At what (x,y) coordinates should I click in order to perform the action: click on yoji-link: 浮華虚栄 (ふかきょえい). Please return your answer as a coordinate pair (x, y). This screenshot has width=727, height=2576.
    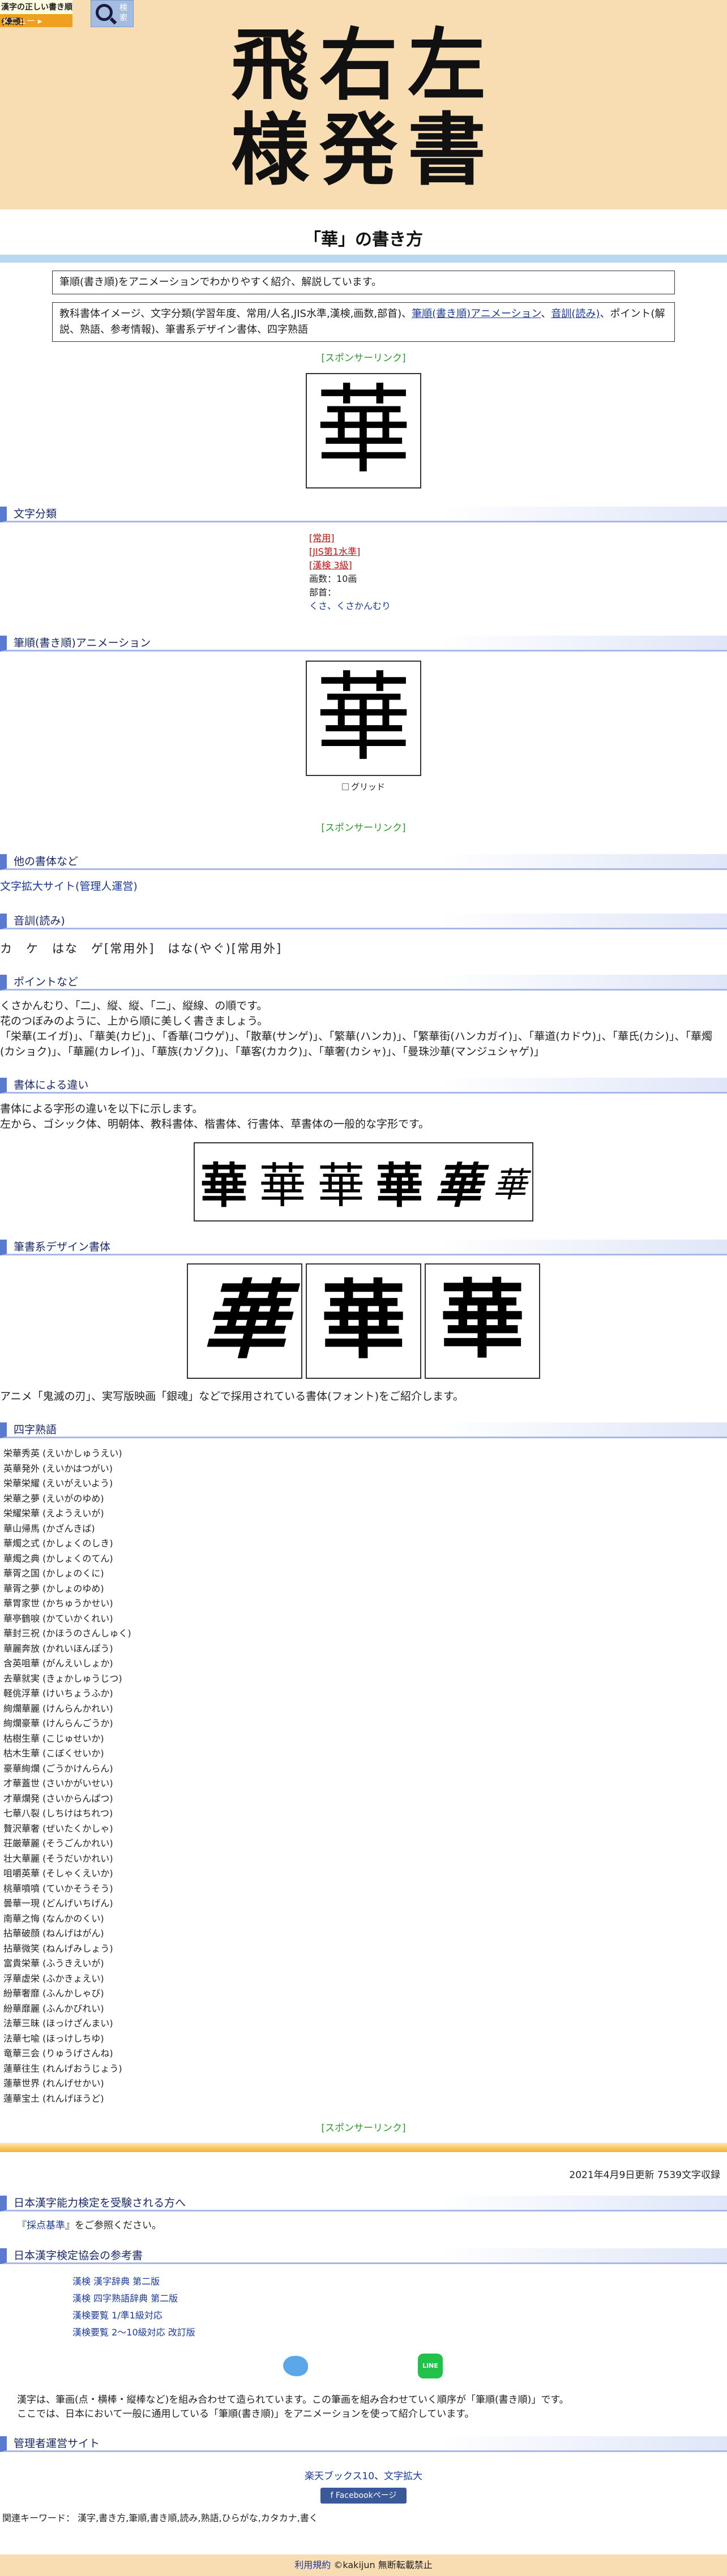
    Looking at the image, I should click on (53, 1978).